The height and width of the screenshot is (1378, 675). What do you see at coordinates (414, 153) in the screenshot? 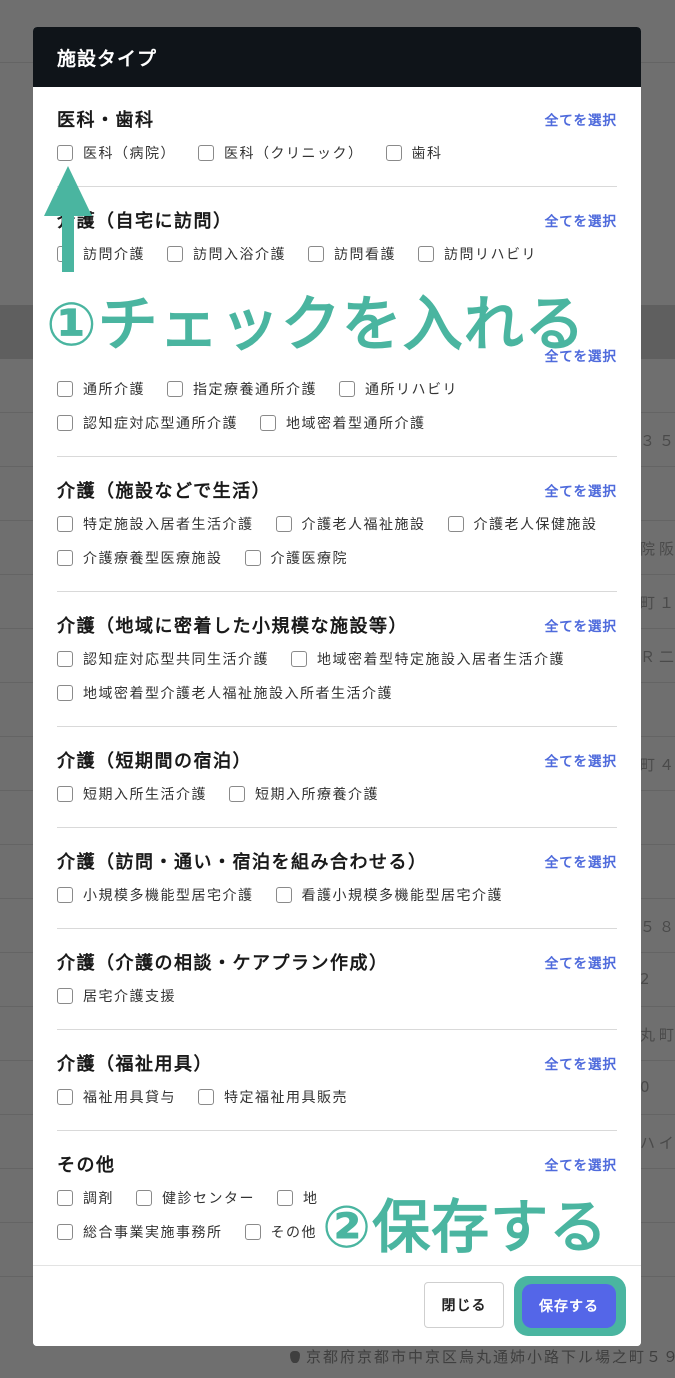
I see `facility-option: 歯科` at bounding box center [414, 153].